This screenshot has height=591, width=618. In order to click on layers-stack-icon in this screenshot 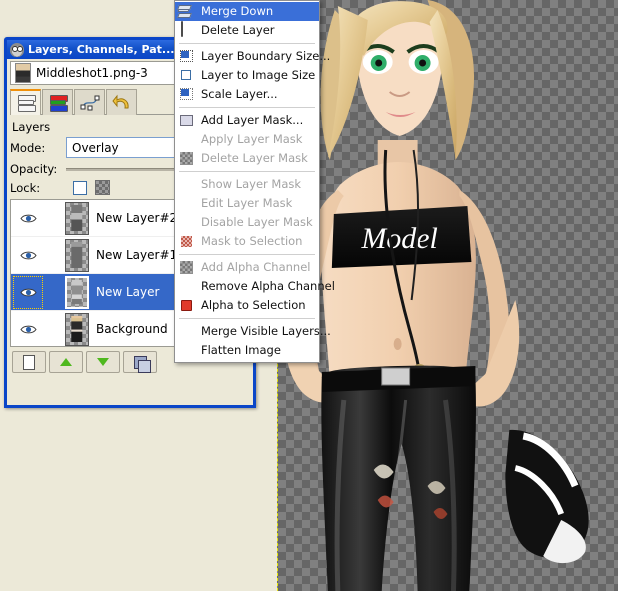, I will do `click(26, 103)`.